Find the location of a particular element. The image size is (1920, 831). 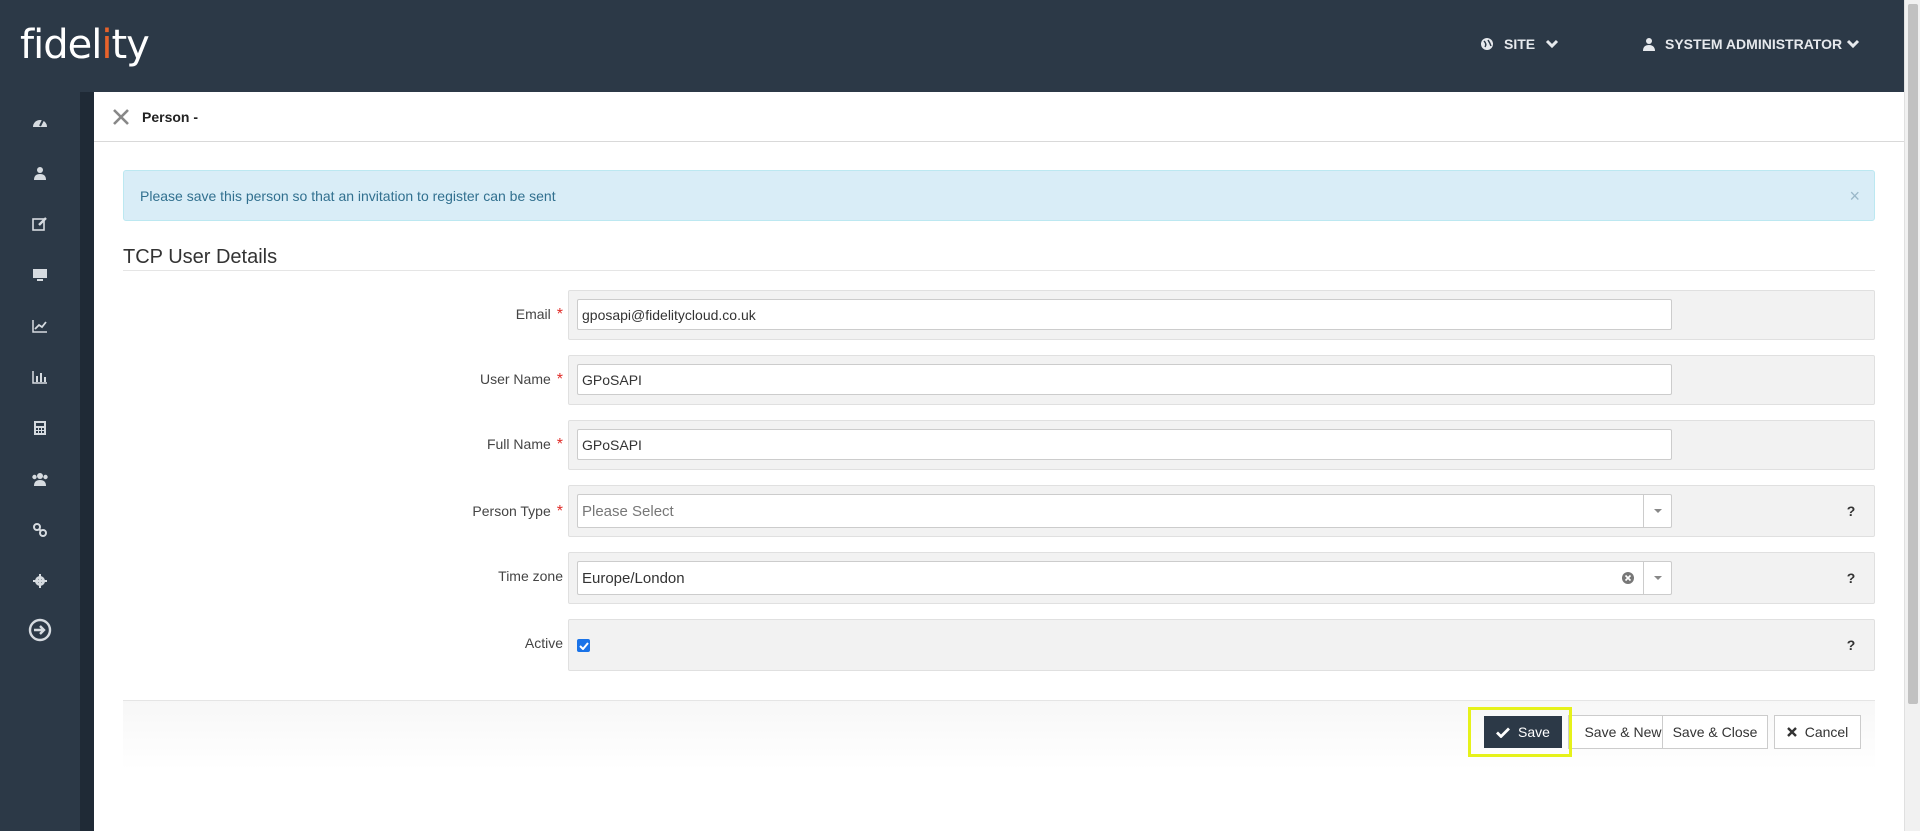

clear-selection-button is located at coordinates (1628, 580).